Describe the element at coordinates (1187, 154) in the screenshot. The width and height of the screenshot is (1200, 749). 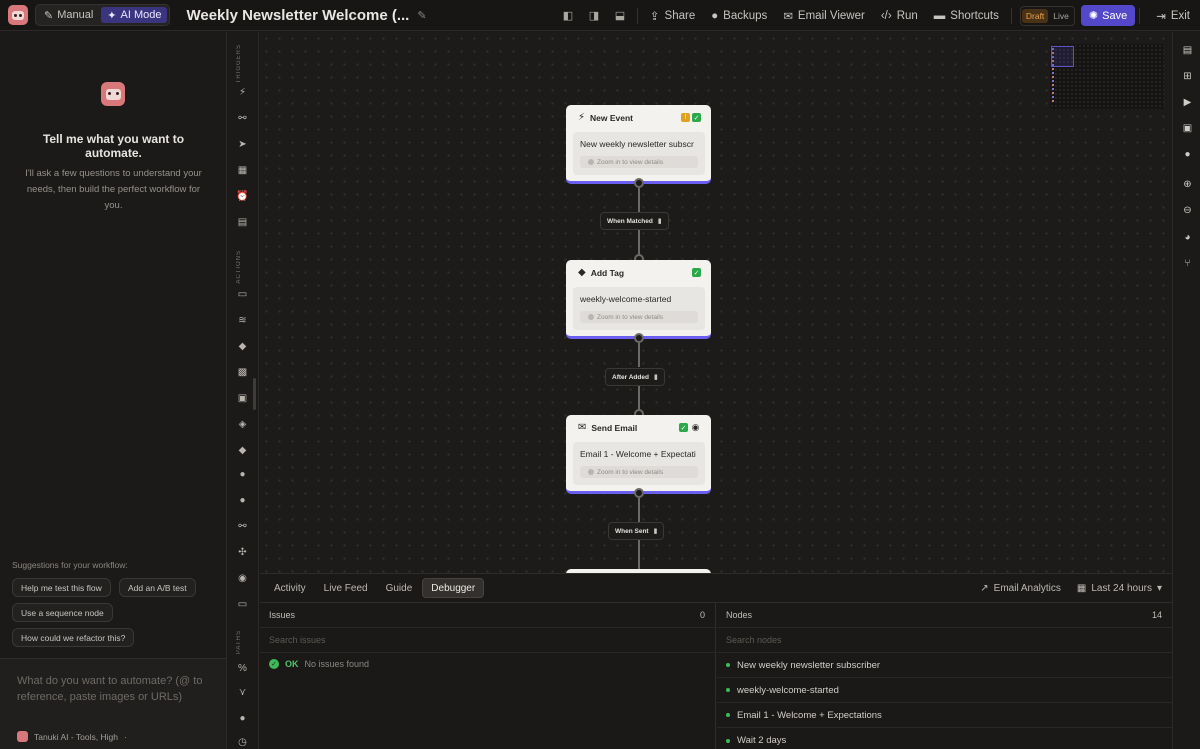
I see `comment-icon: ●` at that location.